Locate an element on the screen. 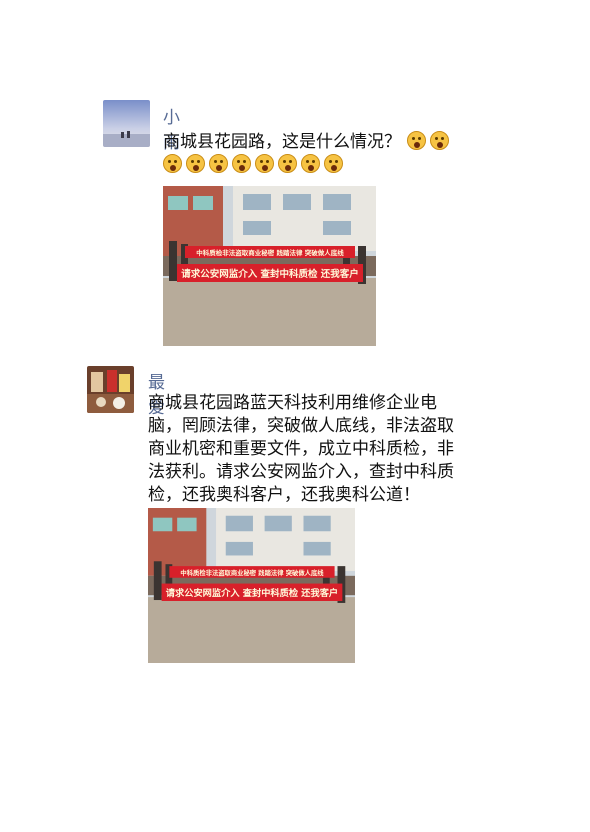 The image size is (590, 832). post-text-line: 检，还我奥科客户，还我奥科公道！ is located at coordinates (284, 495).